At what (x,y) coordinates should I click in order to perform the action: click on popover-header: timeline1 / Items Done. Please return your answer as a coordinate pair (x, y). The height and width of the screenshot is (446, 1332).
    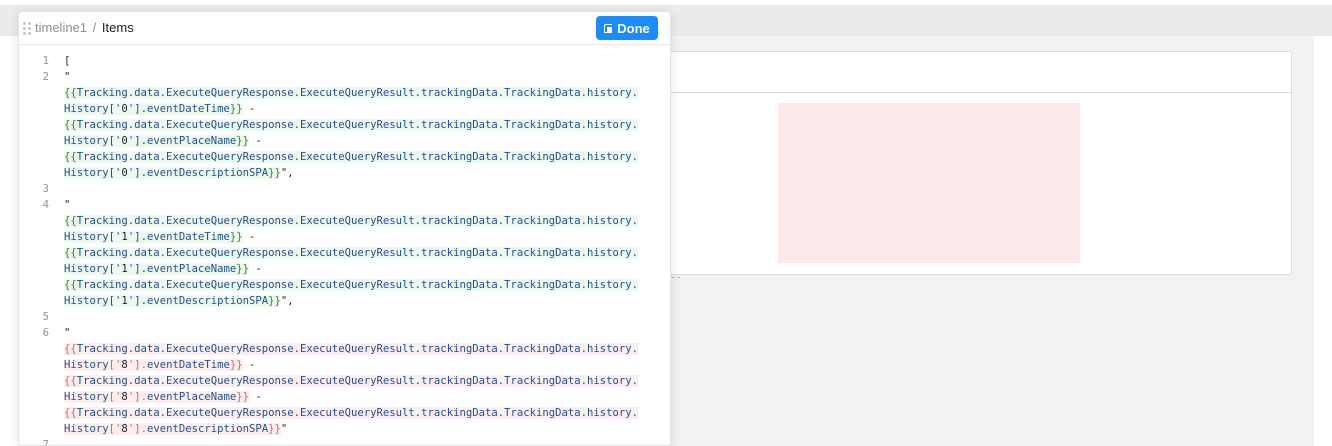
    Looking at the image, I should click on (344, 28).